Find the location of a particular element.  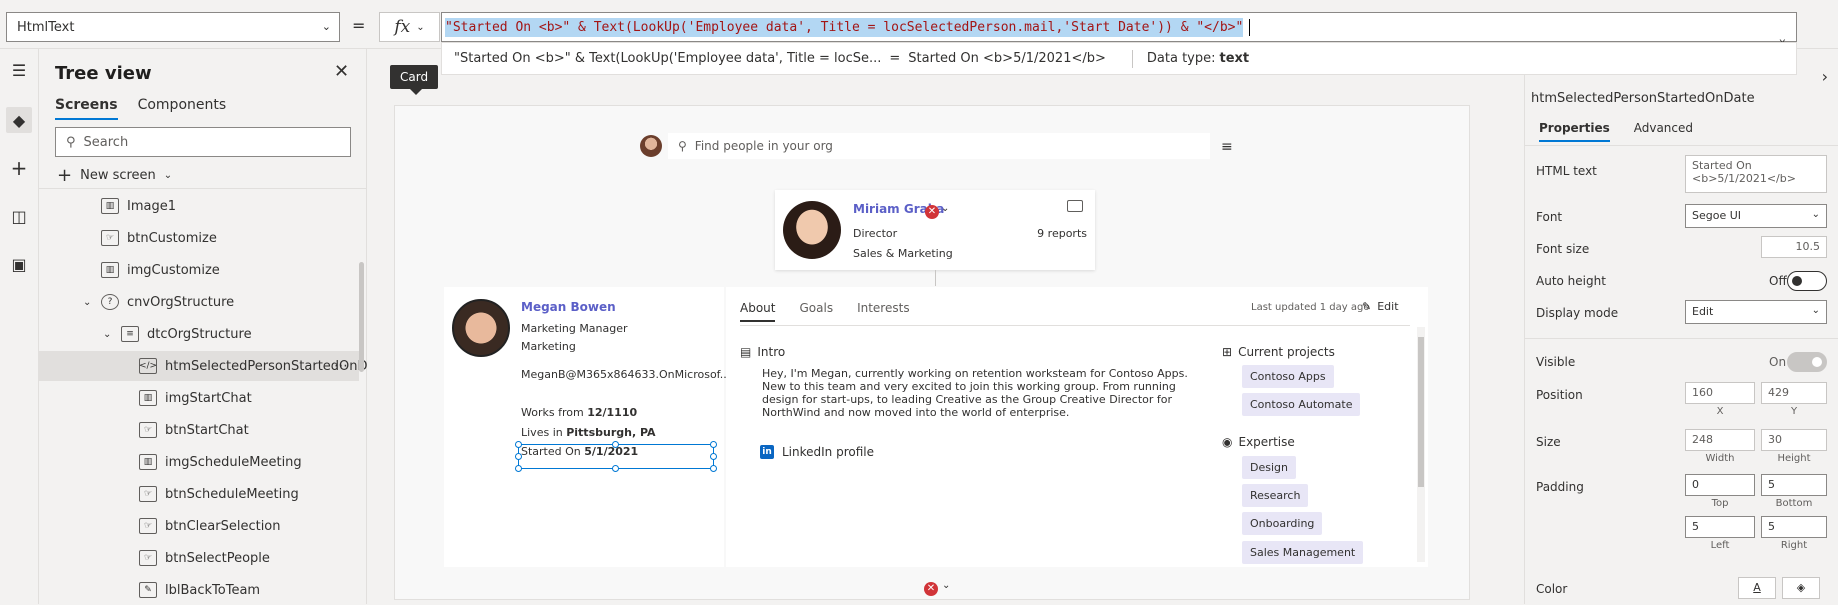

manager-reports: 9 reports is located at coordinates (1062, 233).